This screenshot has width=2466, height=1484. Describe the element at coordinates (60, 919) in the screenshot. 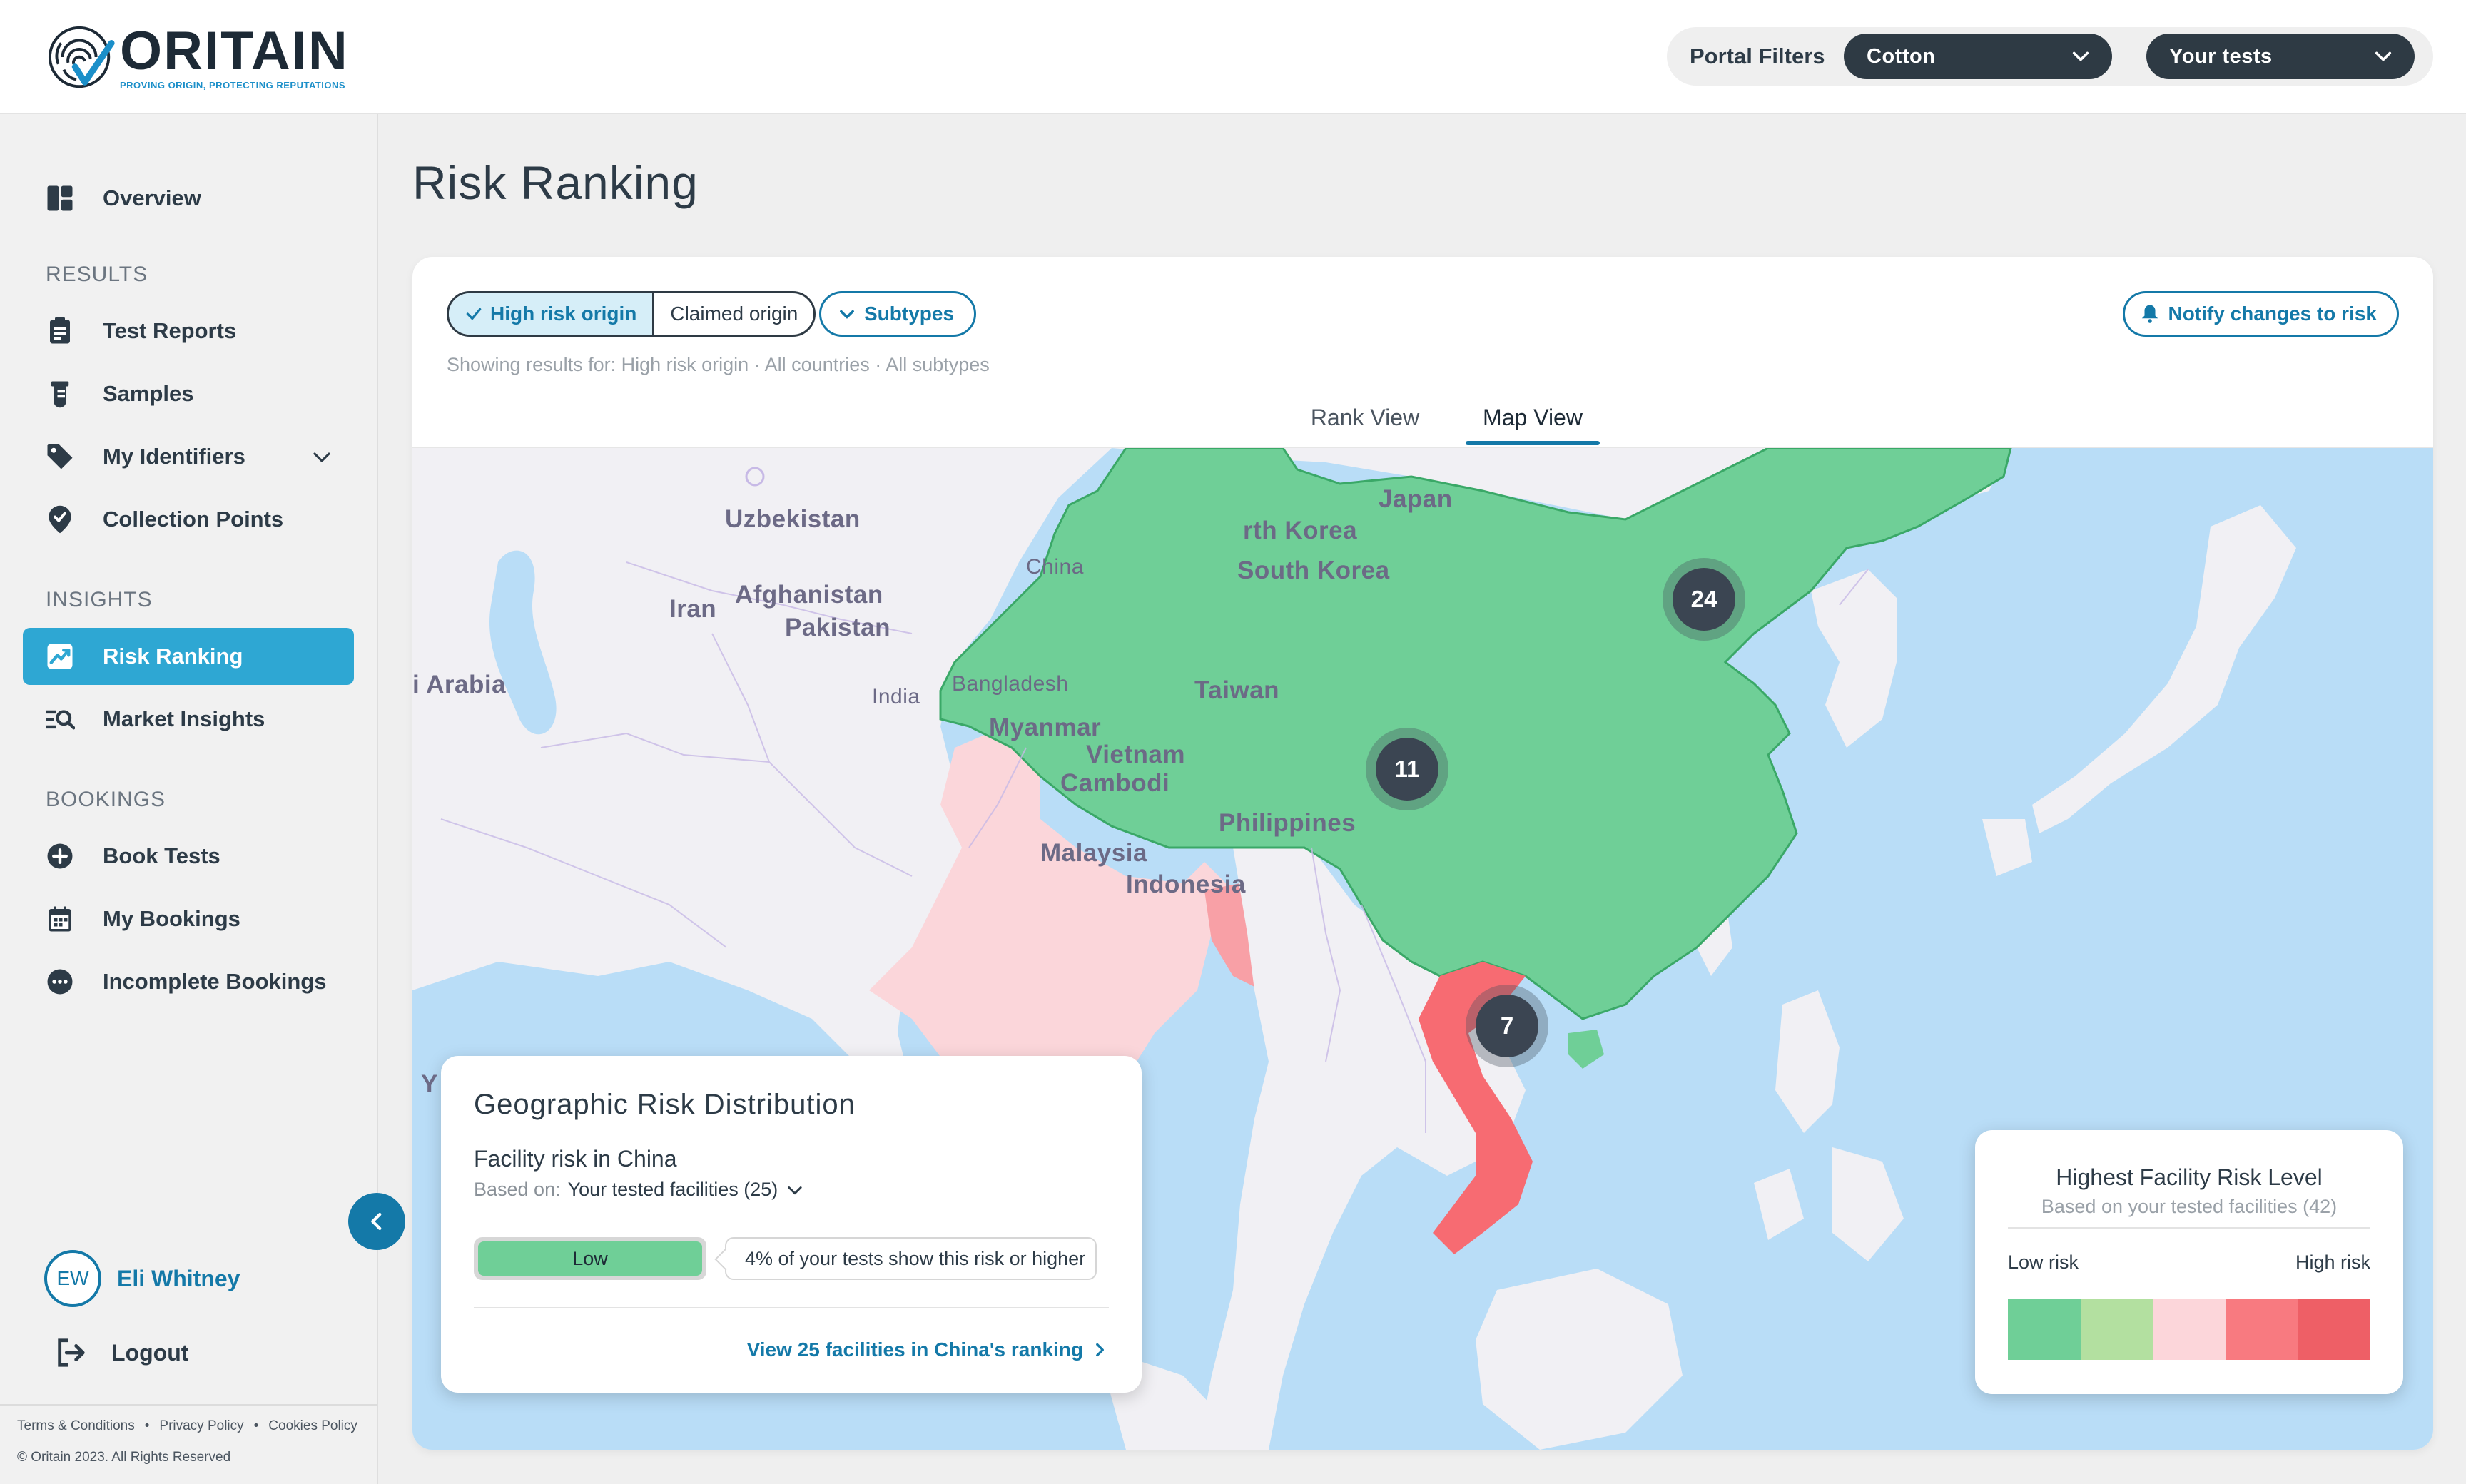

I see `calendar-icon` at that location.